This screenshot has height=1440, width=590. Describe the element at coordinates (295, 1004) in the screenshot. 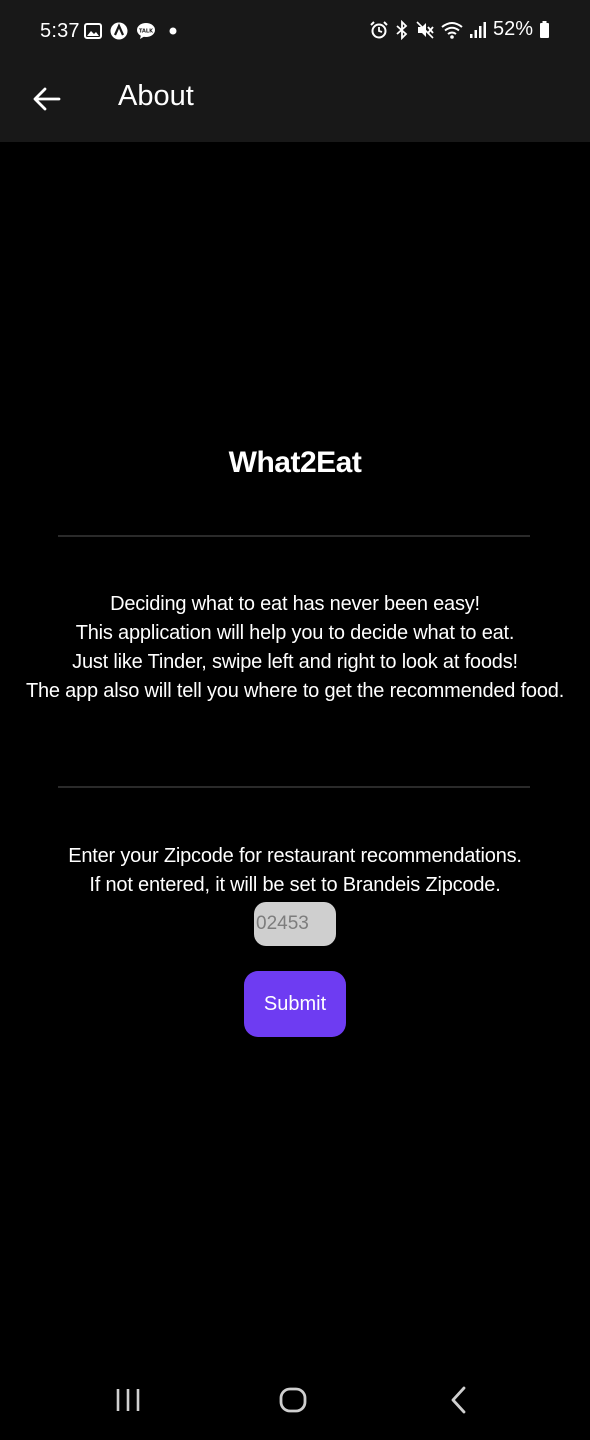

I see `submit-button: Submit` at that location.